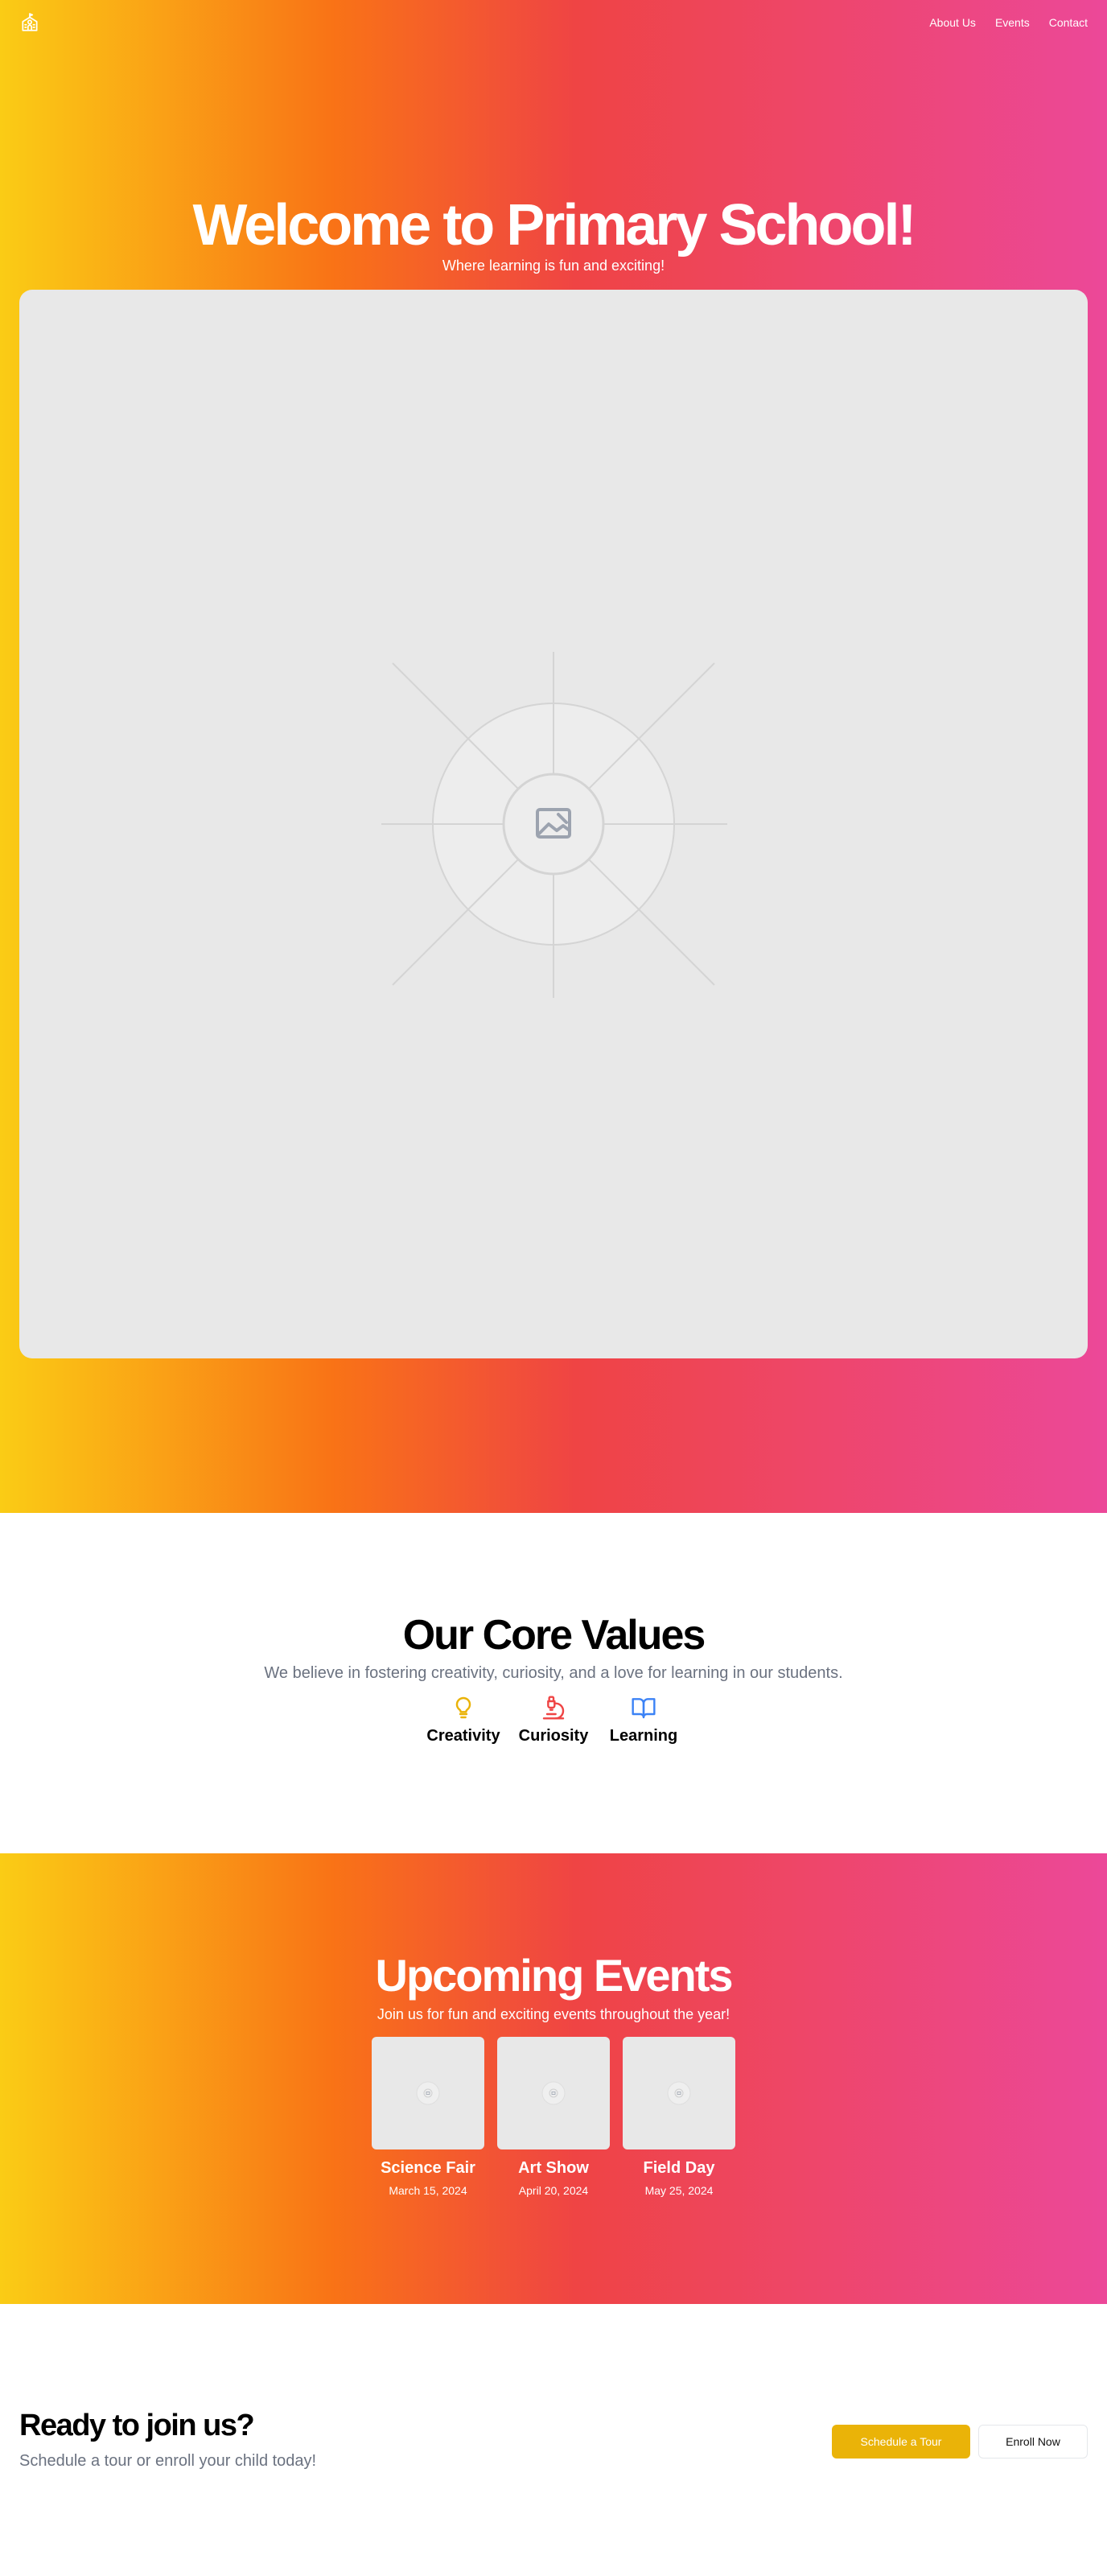 This screenshot has width=1107, height=2576. Describe the element at coordinates (553, 2168) in the screenshot. I see `event-name: Art Show` at that location.